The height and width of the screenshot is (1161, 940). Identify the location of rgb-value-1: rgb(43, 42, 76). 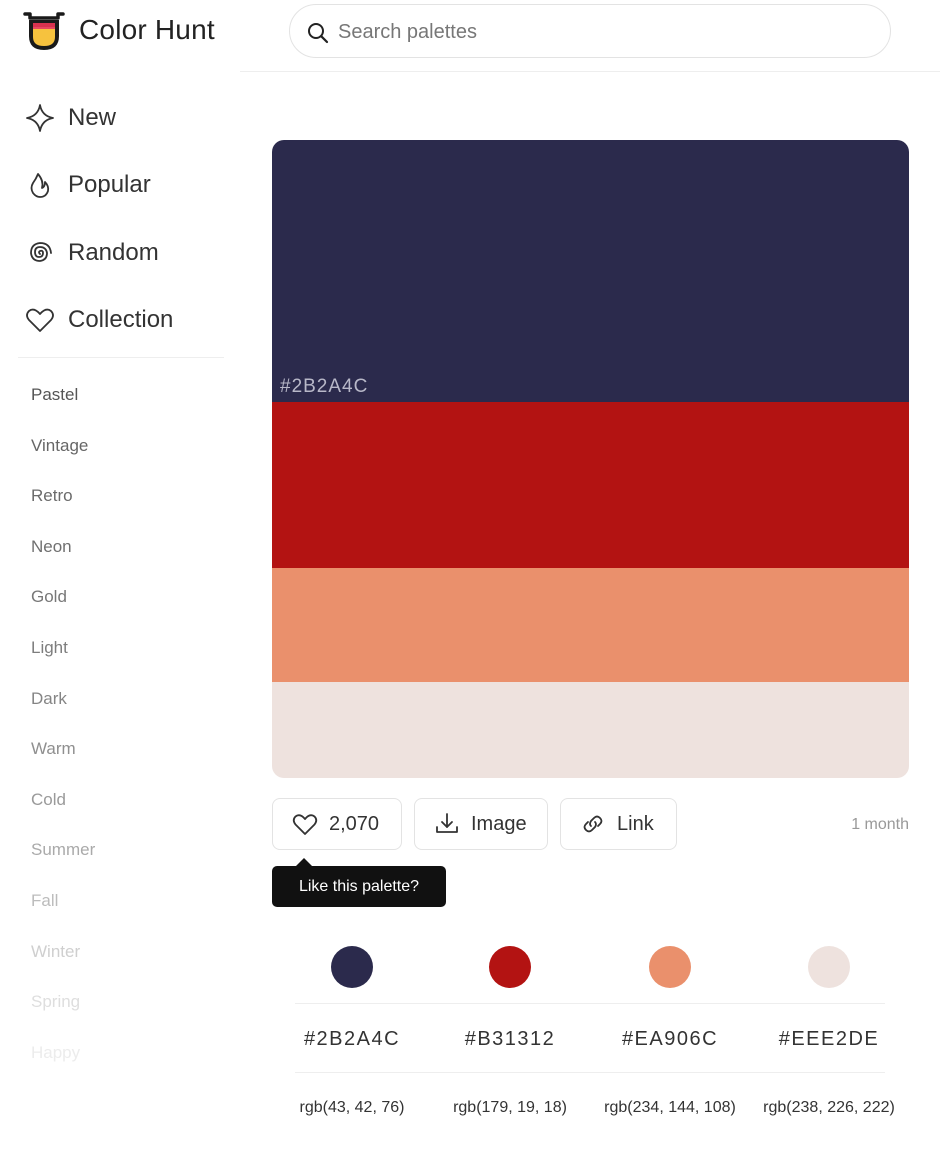
(352, 1107).